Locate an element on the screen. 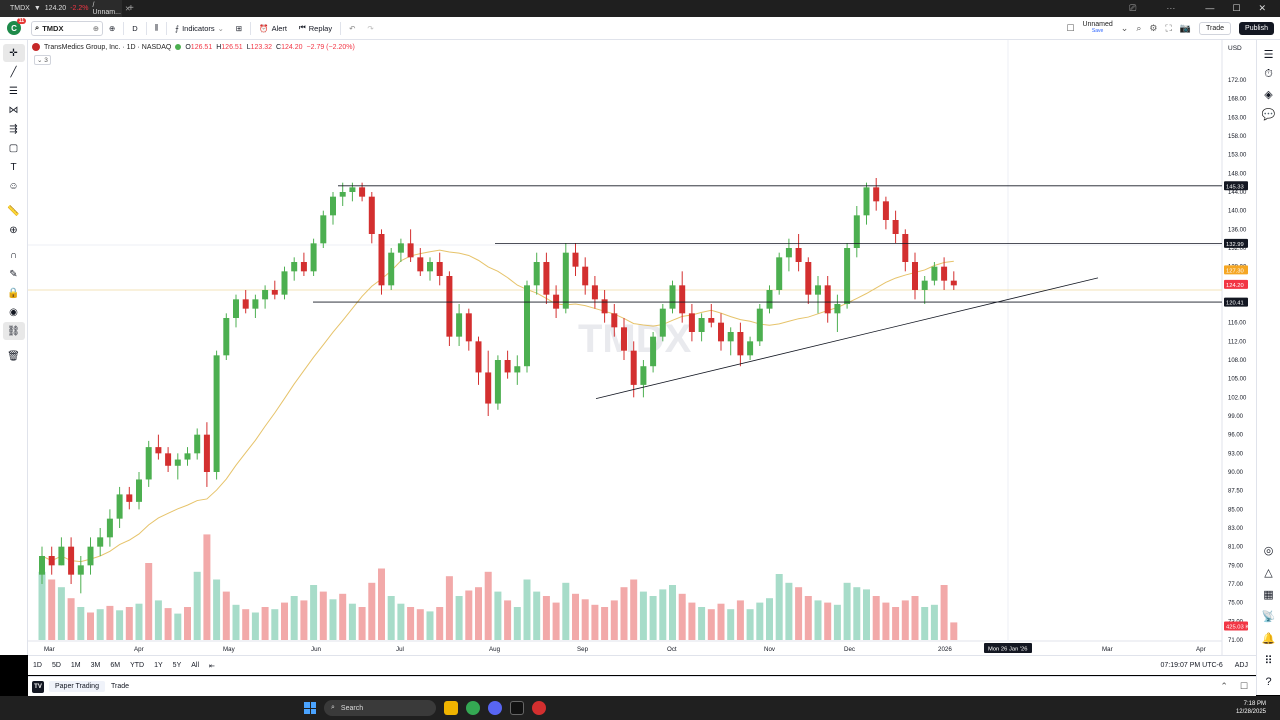 The width and height of the screenshot is (1280, 720). crosshair-icon: ✛ is located at coordinates (13, 53).